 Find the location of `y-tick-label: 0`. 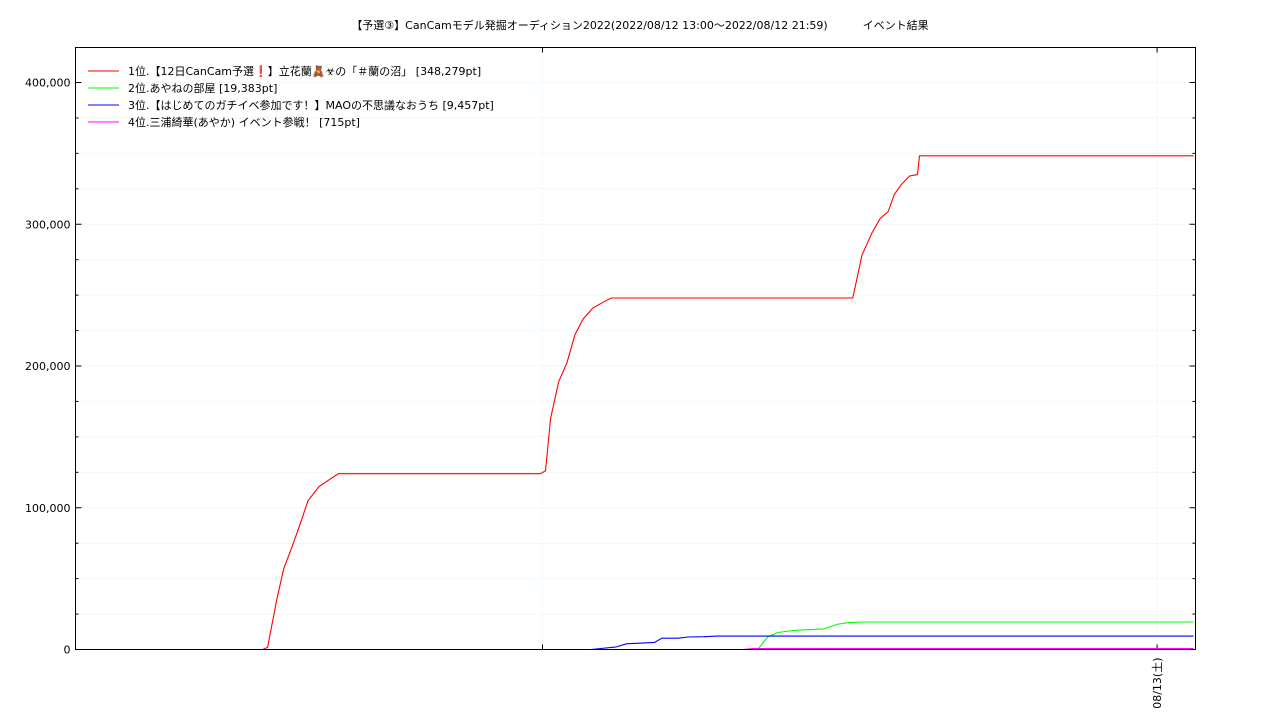

y-tick-label: 0 is located at coordinates (67, 650).